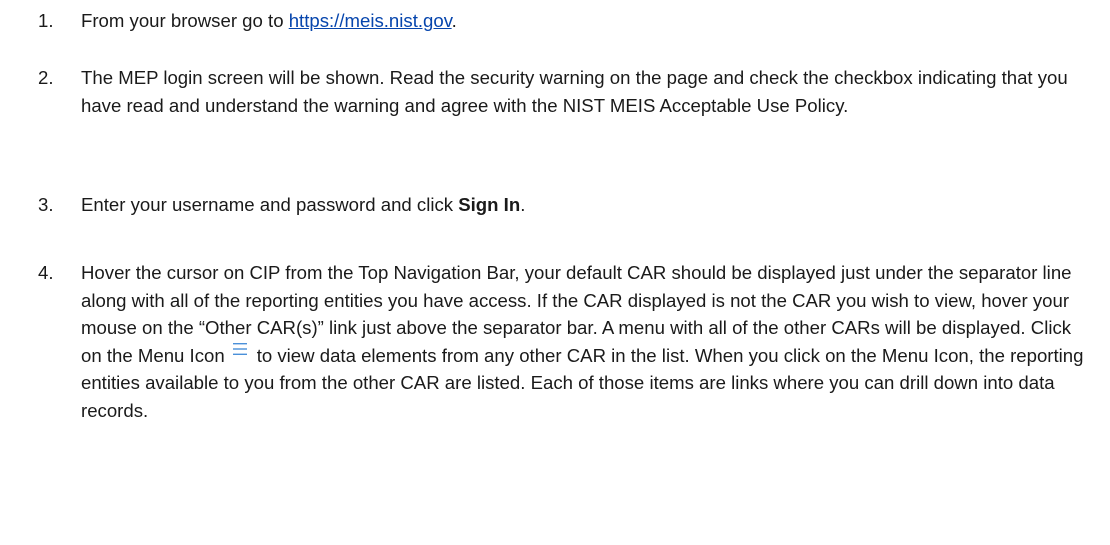 The image size is (1110, 545). What do you see at coordinates (185, 20) in the screenshot?
I see `step-text-before: From your browser go to` at bounding box center [185, 20].